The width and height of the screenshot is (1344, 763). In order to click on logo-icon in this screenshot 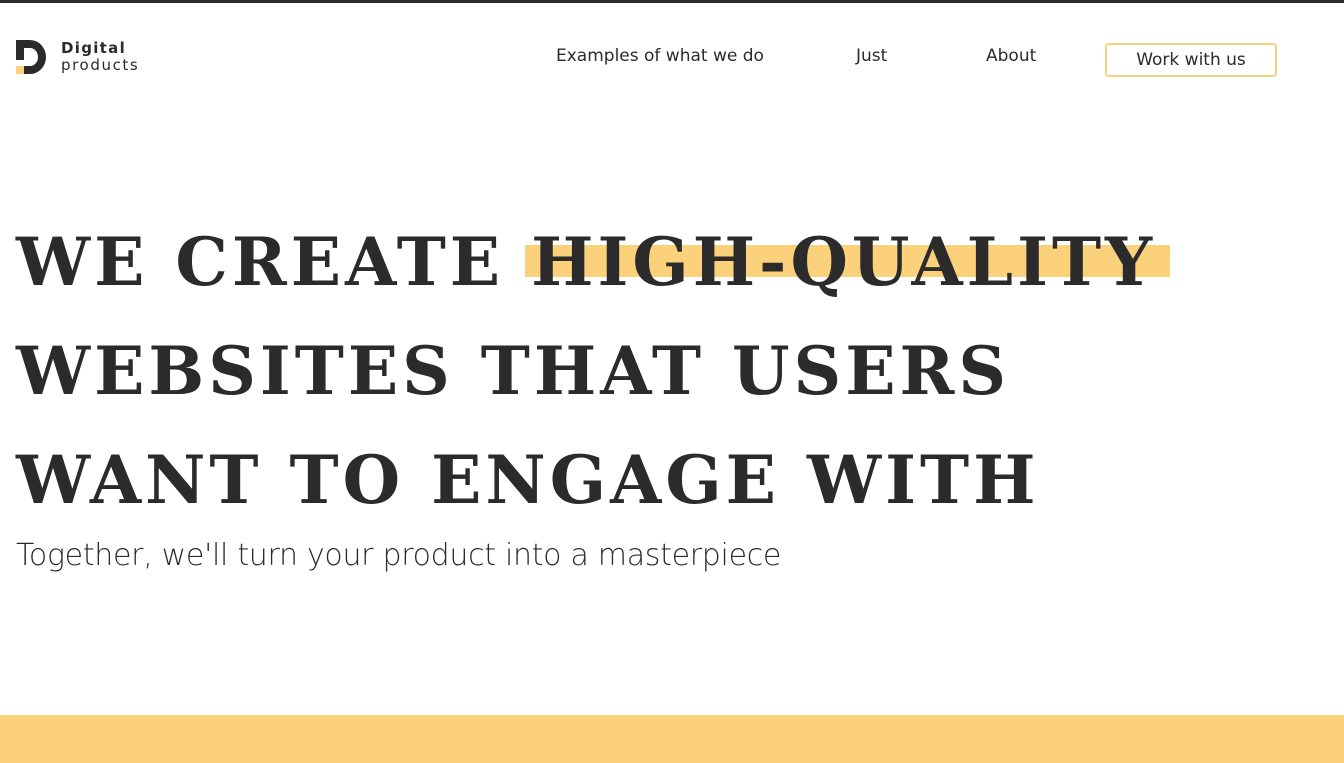, I will do `click(32, 57)`.